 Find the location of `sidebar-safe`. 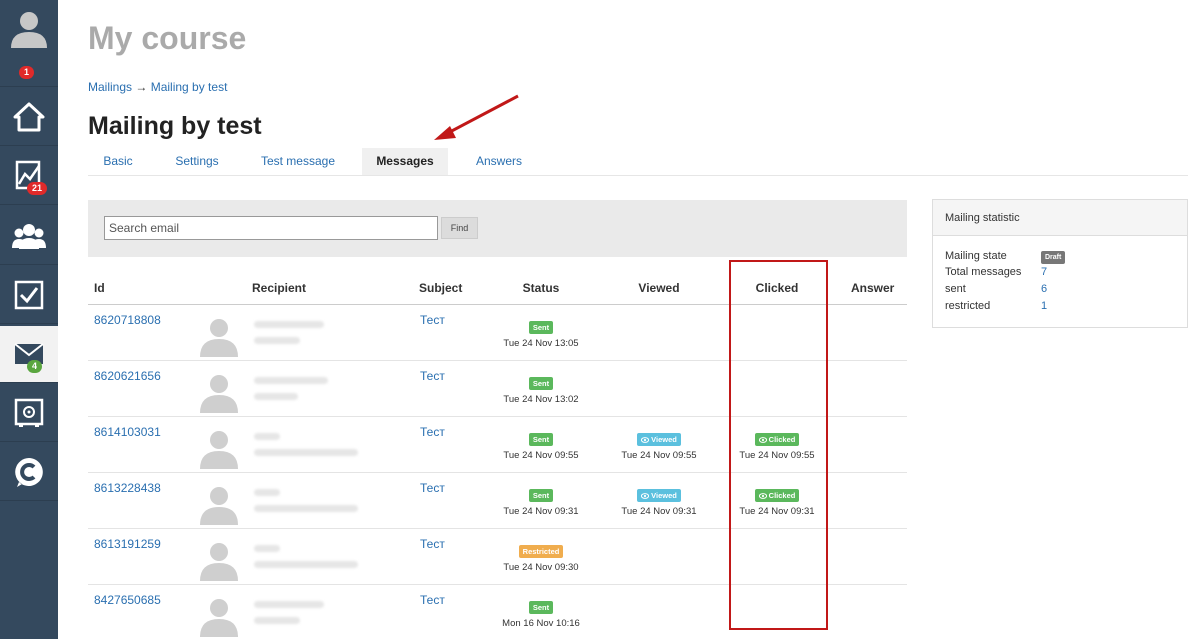

sidebar-safe is located at coordinates (29, 413).